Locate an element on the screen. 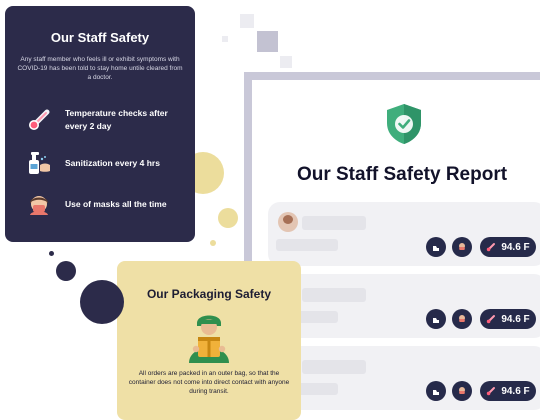 Image resolution: width=540 pixels, height=420 pixels. feature-sanitization: Sanitization every 4 hrs is located at coordinates (107, 163).